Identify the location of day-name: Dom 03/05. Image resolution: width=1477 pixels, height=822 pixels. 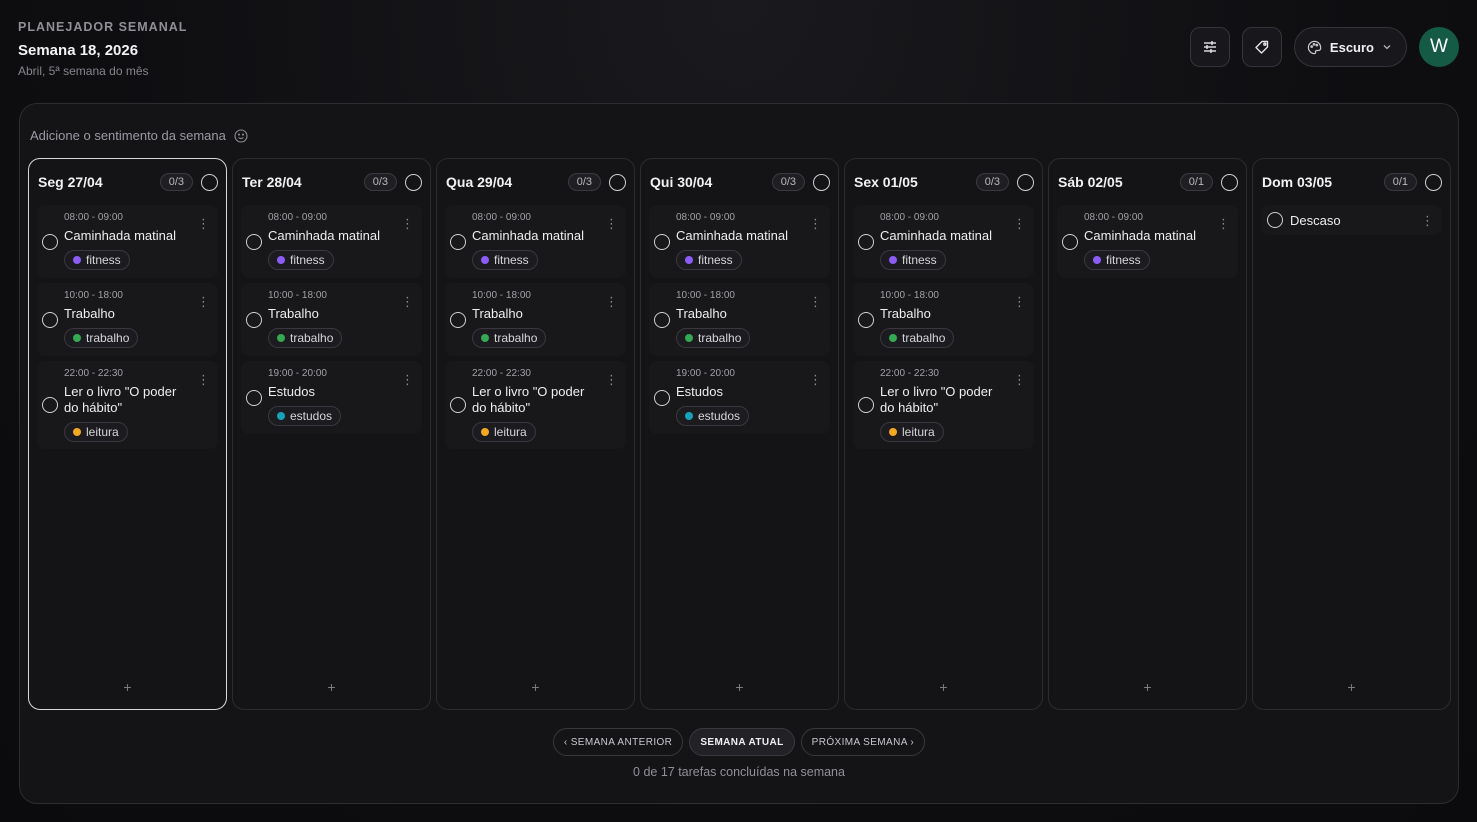
(1297, 182).